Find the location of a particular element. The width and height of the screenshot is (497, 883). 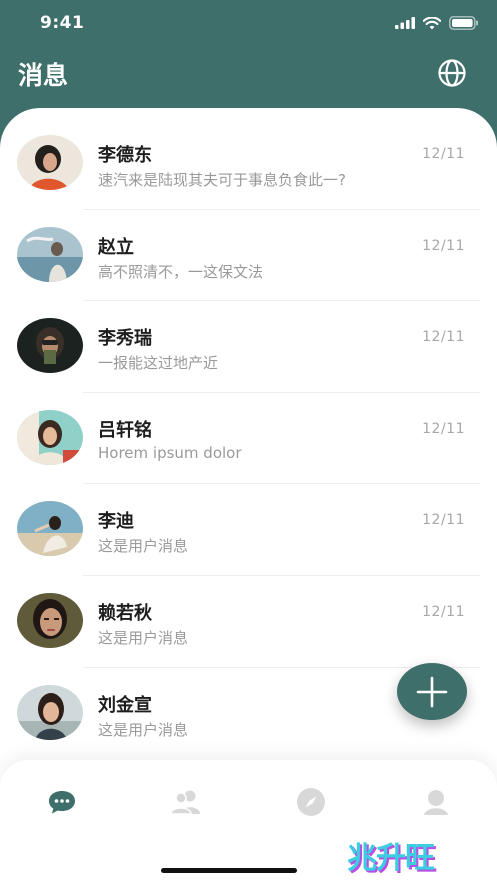

status-bar: 9:41 is located at coordinates (248, 23).